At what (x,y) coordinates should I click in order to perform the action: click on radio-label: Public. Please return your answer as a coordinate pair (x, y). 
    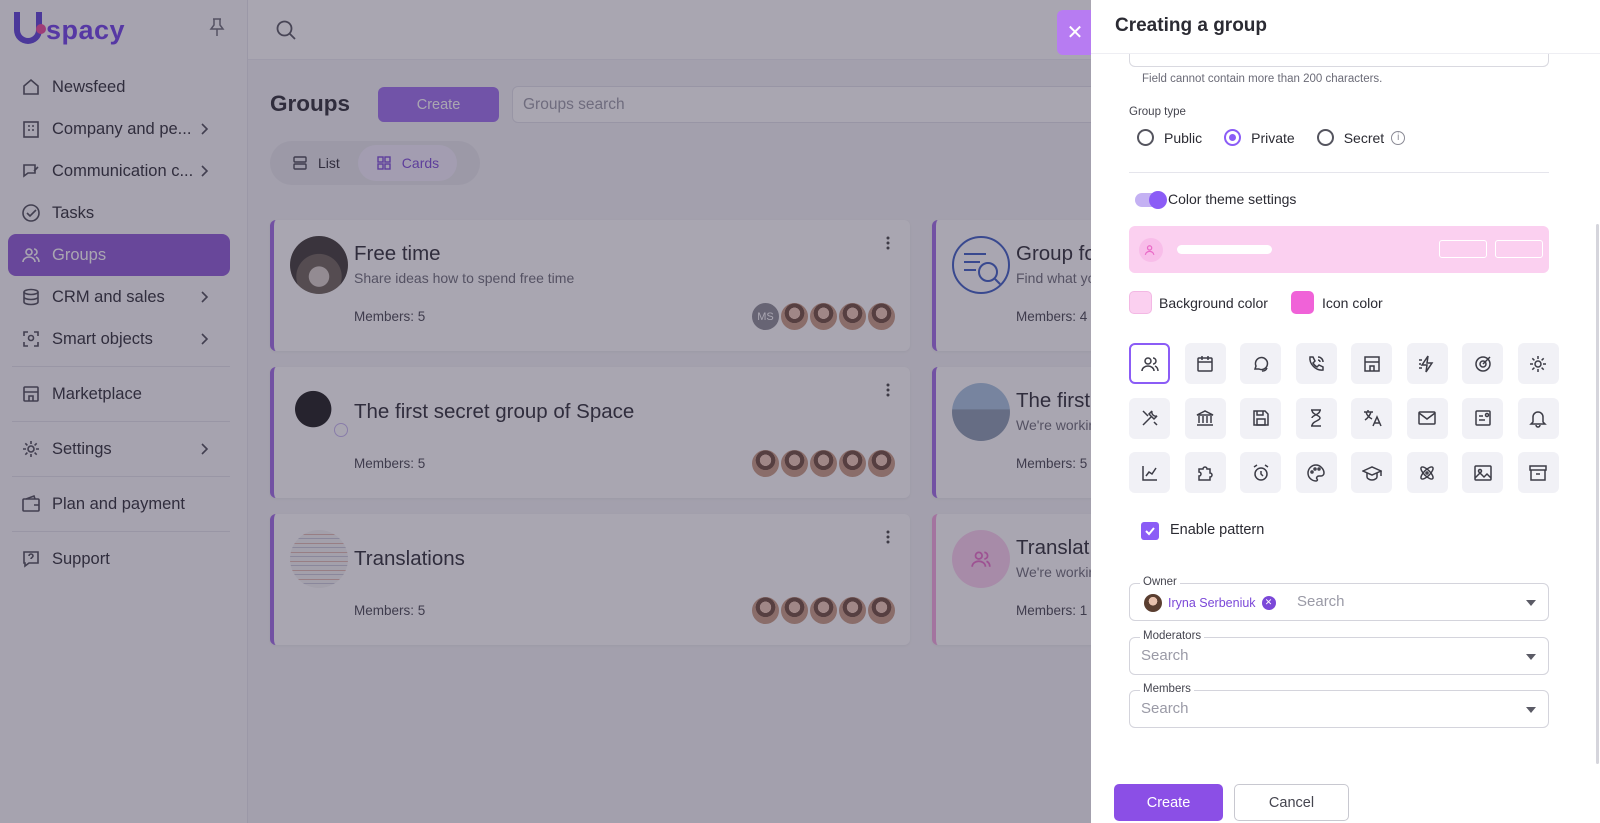
    Looking at the image, I should click on (1183, 137).